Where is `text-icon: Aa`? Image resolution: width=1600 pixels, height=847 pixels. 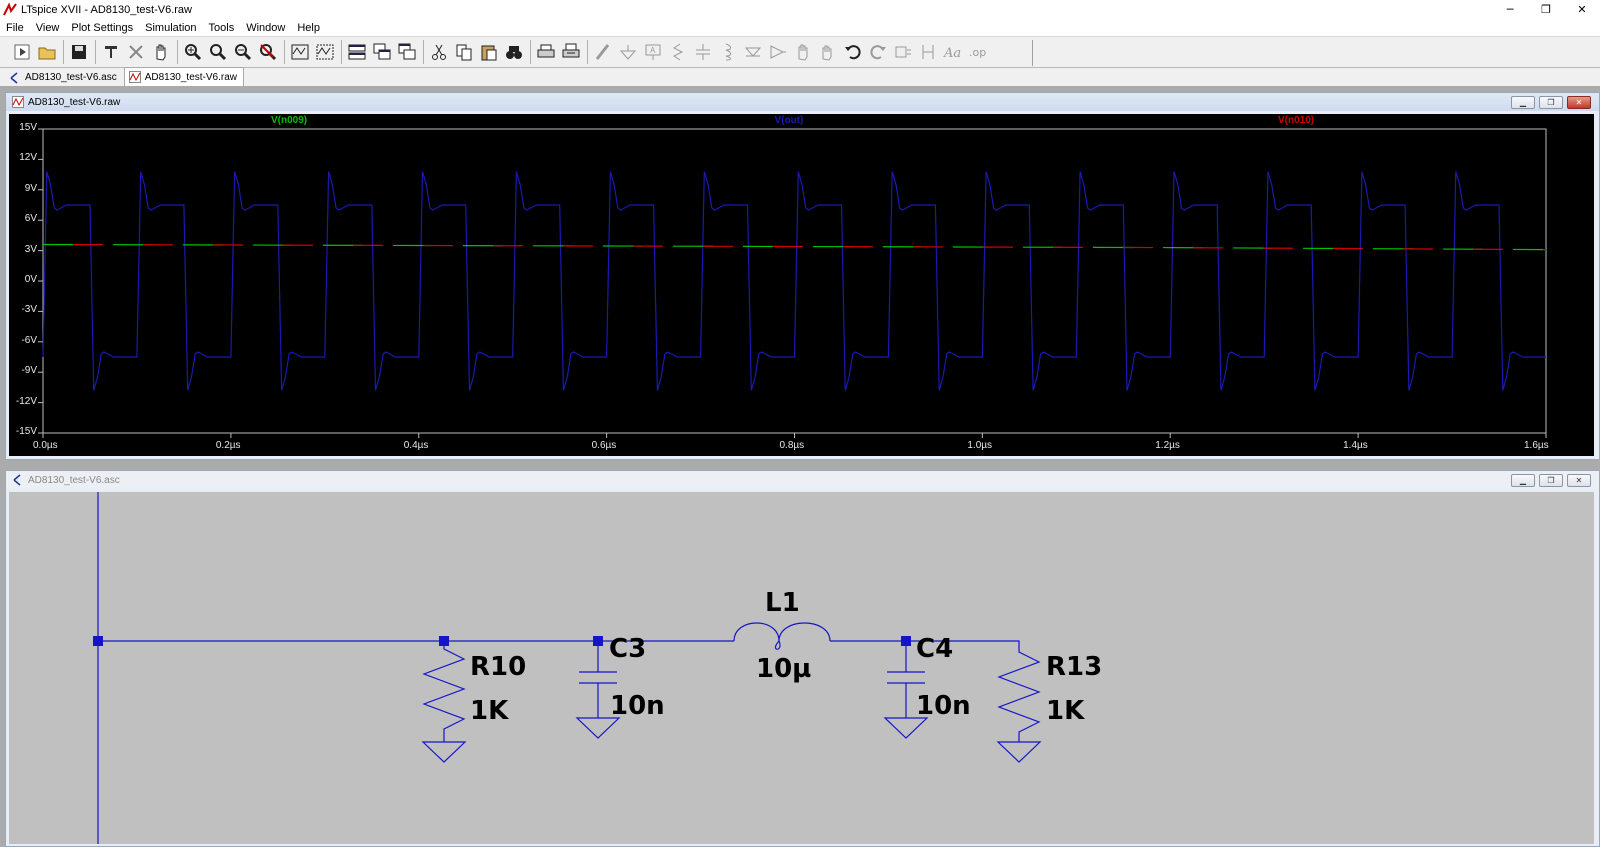 text-icon: Aa is located at coordinates (953, 52).